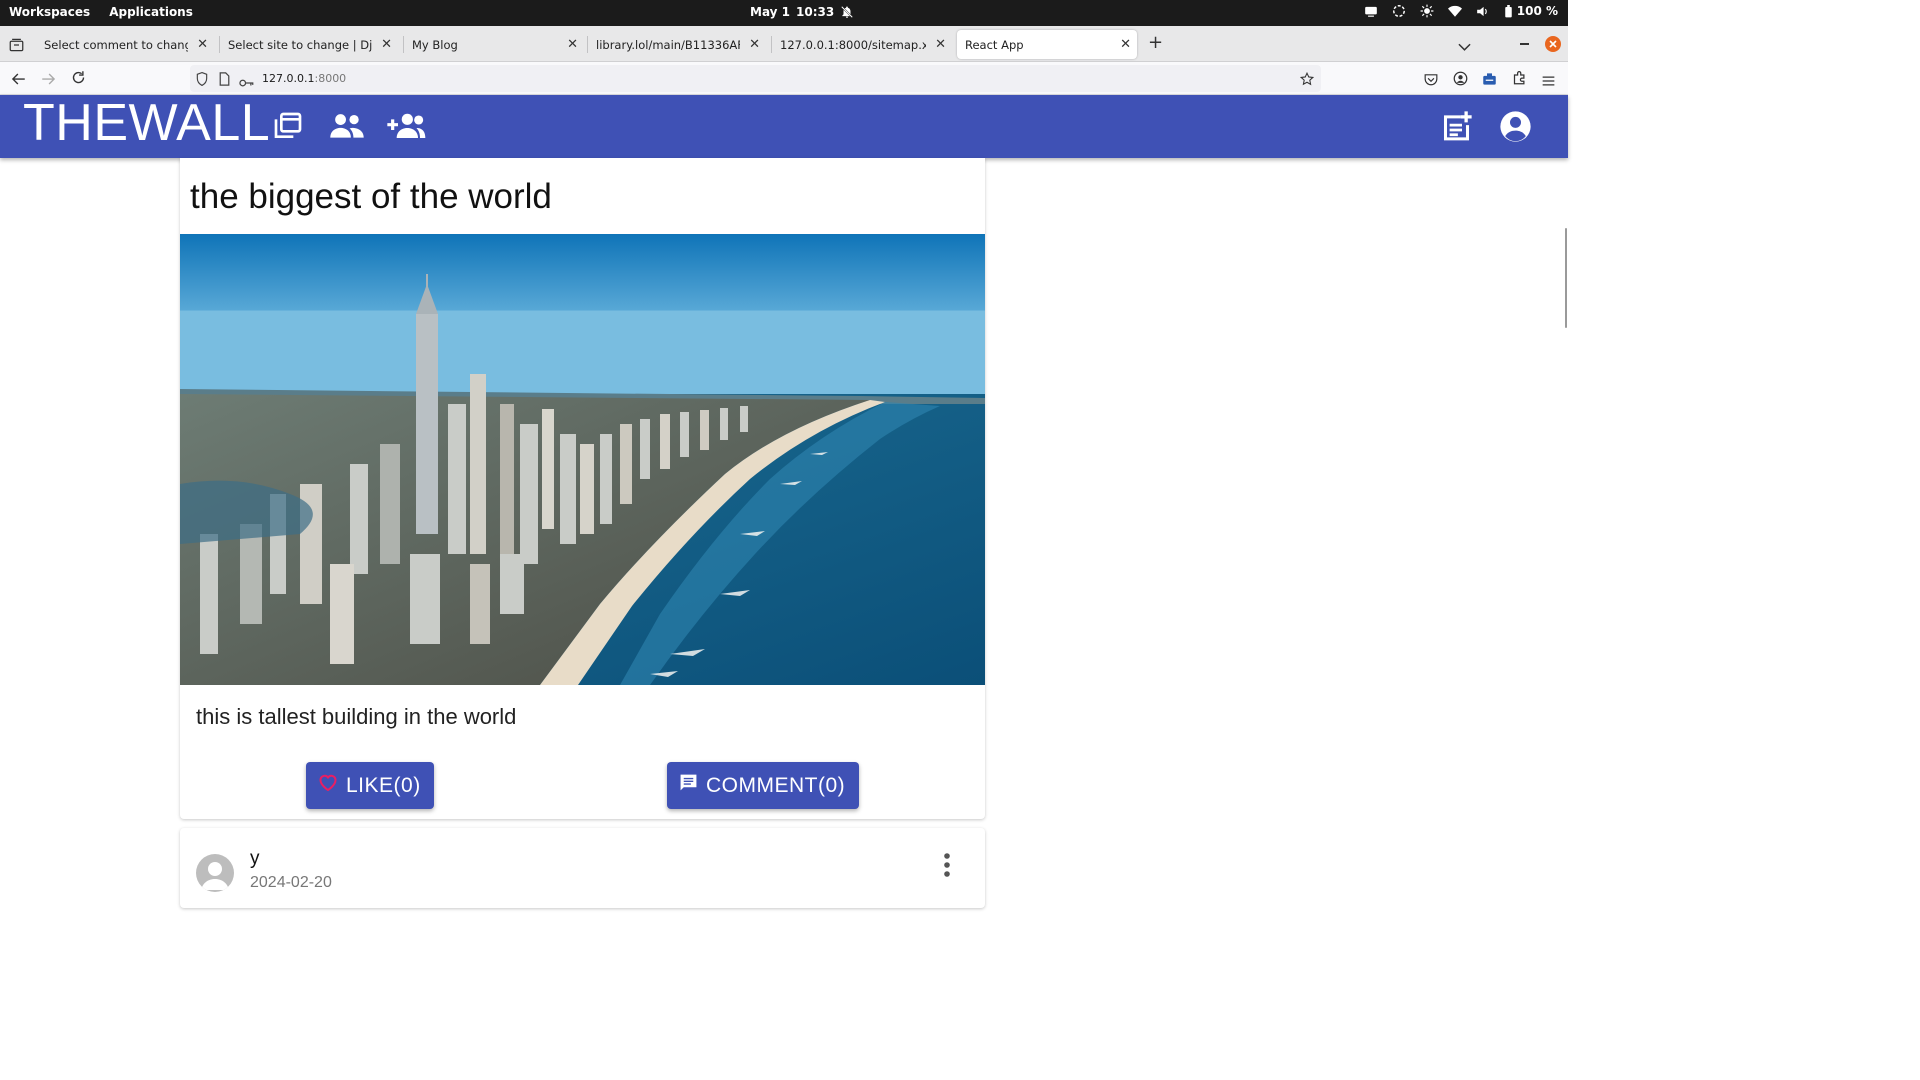 This screenshot has width=1920, height=1080. What do you see at coordinates (668, 44) in the screenshot?
I see `tab-label: library.lol/main/B11336AF58D5` at bounding box center [668, 44].